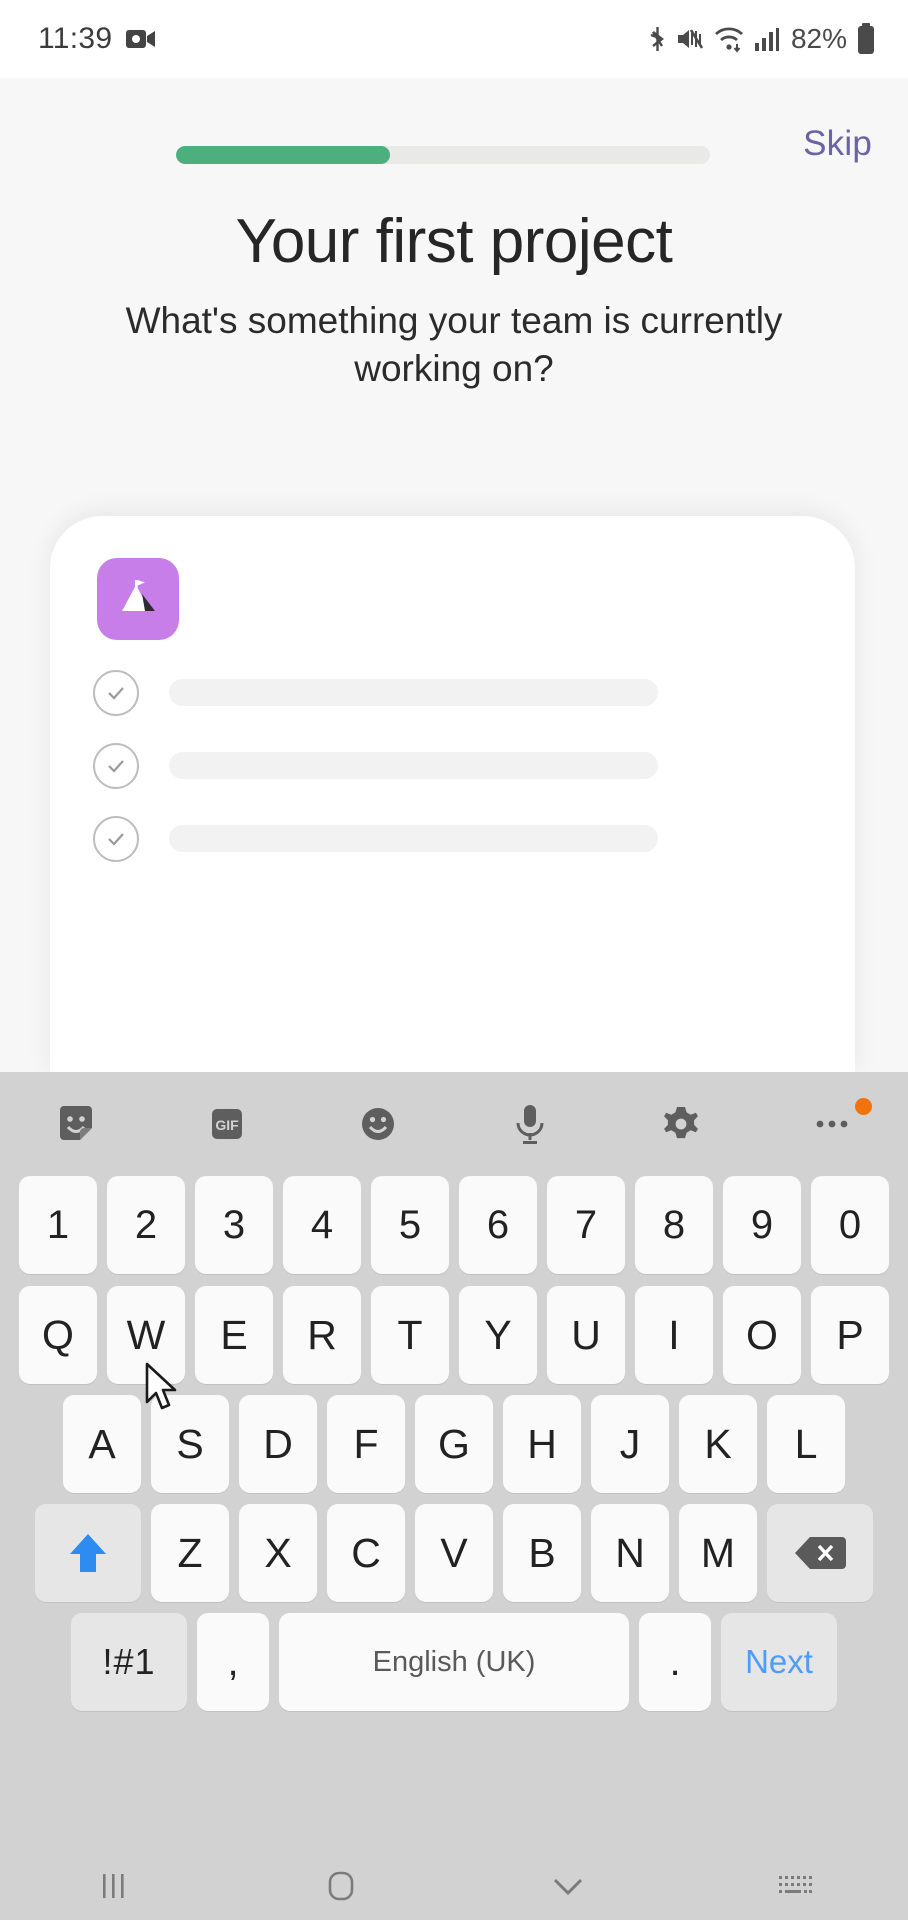 The width and height of the screenshot is (908, 1920). What do you see at coordinates (75, 38) in the screenshot?
I see `status-bar-clock: 11:39` at bounding box center [75, 38].